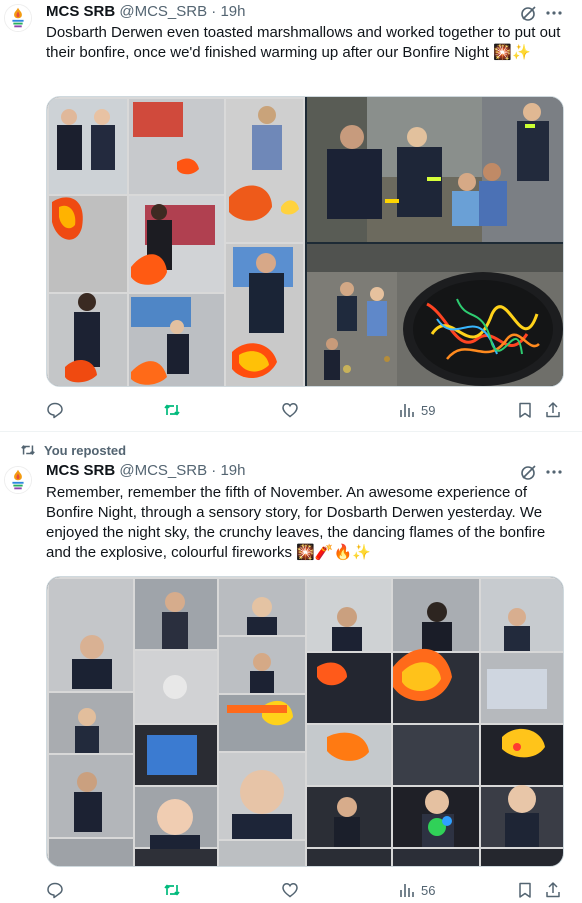 Image resolution: width=582 pixels, height=903 pixels. I want to click on collage-image-left, so click(176, 241).